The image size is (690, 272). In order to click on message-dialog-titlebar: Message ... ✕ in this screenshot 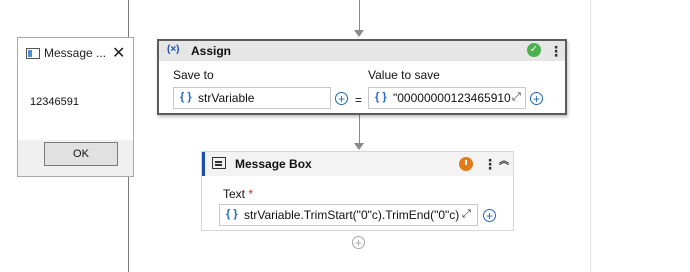, I will do `click(75, 53)`.